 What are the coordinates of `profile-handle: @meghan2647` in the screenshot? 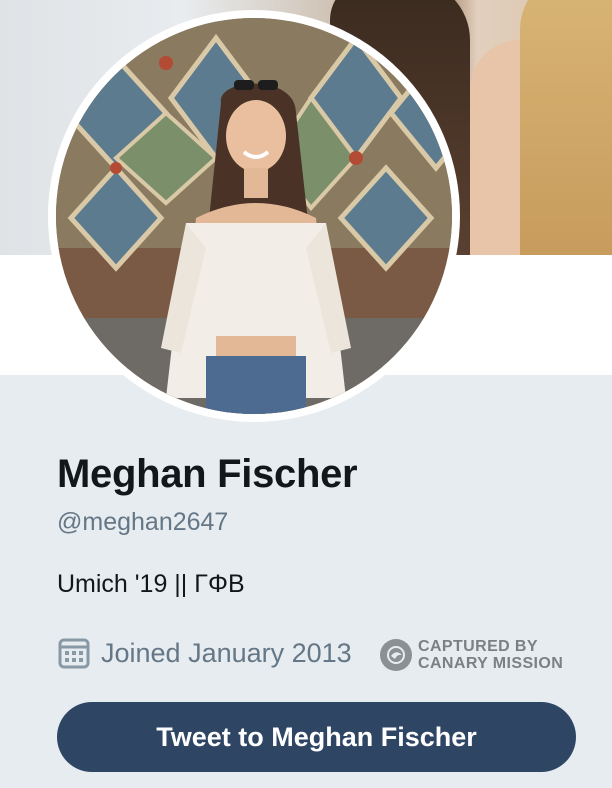 It's located at (142, 522).